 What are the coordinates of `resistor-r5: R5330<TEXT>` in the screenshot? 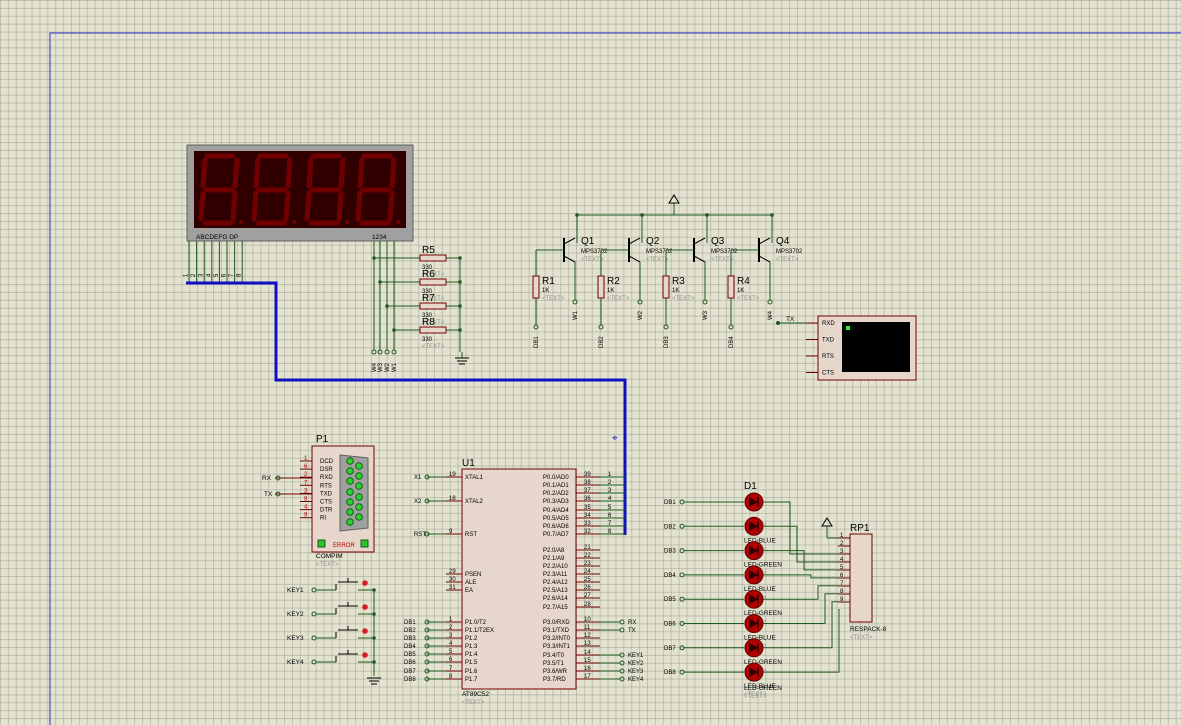 It's located at (417, 261).